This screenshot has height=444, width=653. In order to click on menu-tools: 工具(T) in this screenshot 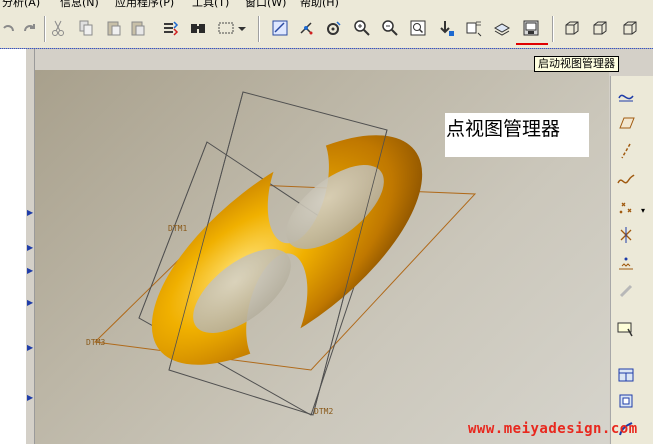, I will do `click(210, 4)`.